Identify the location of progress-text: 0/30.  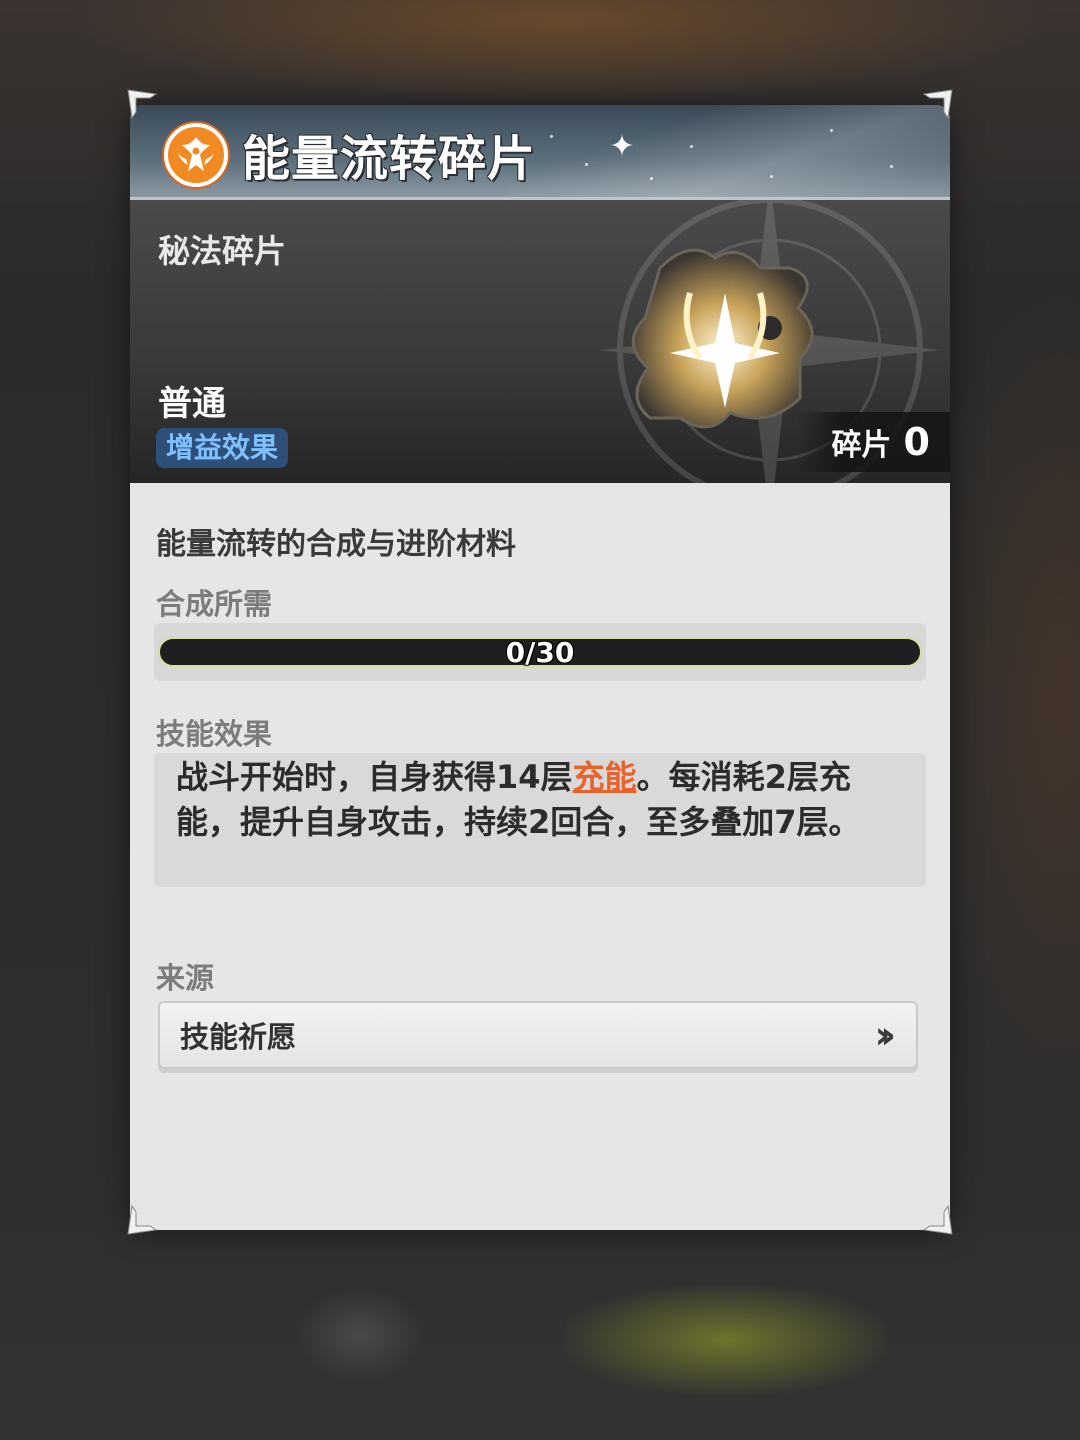
(540, 652).